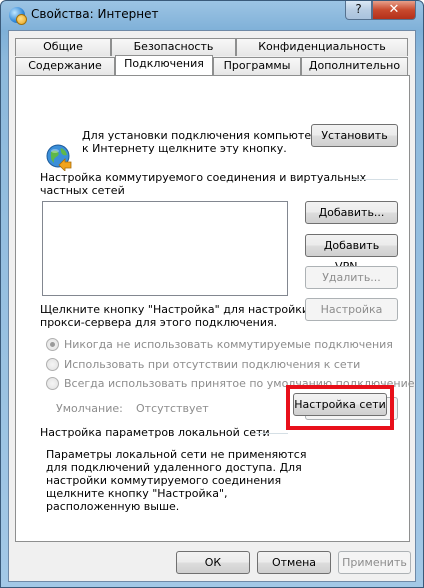 This screenshot has width=424, height=588. What do you see at coordinates (257, 66) in the screenshot?
I see `tab-programs: Программы` at bounding box center [257, 66].